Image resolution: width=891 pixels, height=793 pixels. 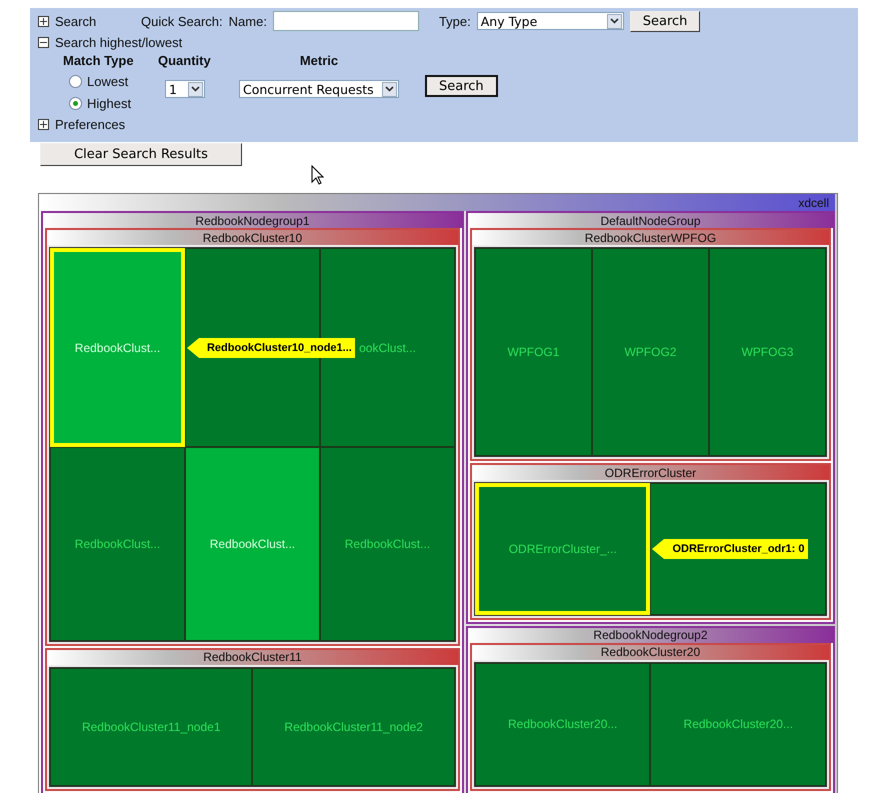 I want to click on treemap-node: RedbookCluster11_node1, so click(x=151, y=727).